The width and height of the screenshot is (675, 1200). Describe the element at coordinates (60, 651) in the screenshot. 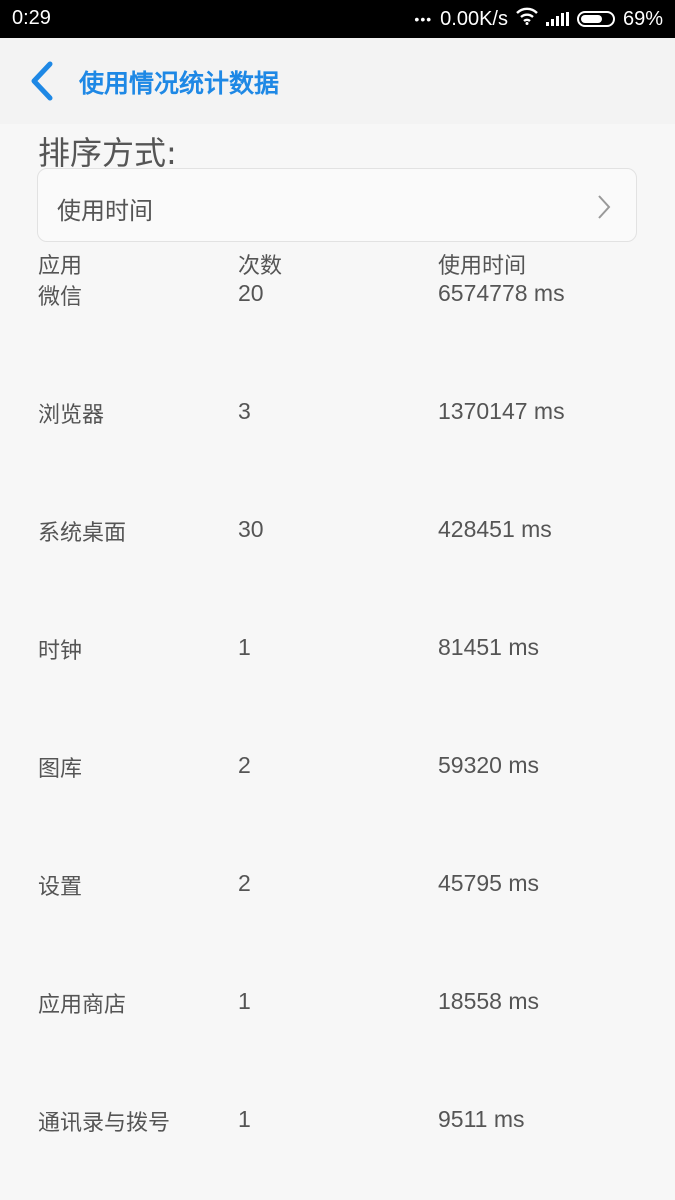

I see `row-app: 时钟` at that location.